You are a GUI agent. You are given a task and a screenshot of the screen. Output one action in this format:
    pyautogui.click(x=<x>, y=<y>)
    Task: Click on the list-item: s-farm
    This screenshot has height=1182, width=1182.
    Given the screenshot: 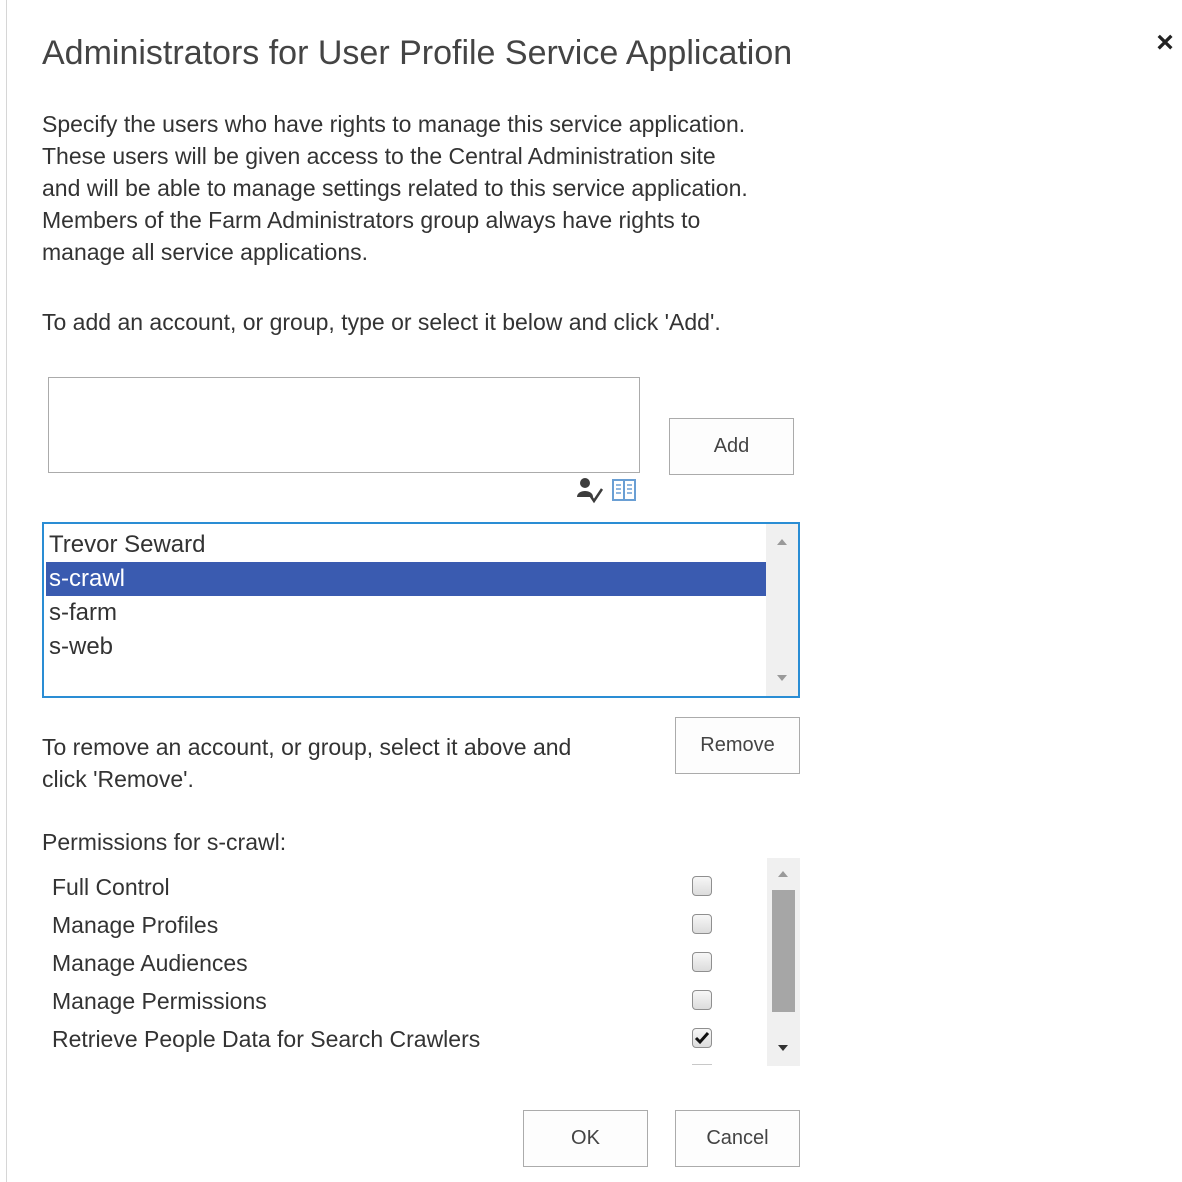 What is the action you would take?
    pyautogui.click(x=406, y=613)
    